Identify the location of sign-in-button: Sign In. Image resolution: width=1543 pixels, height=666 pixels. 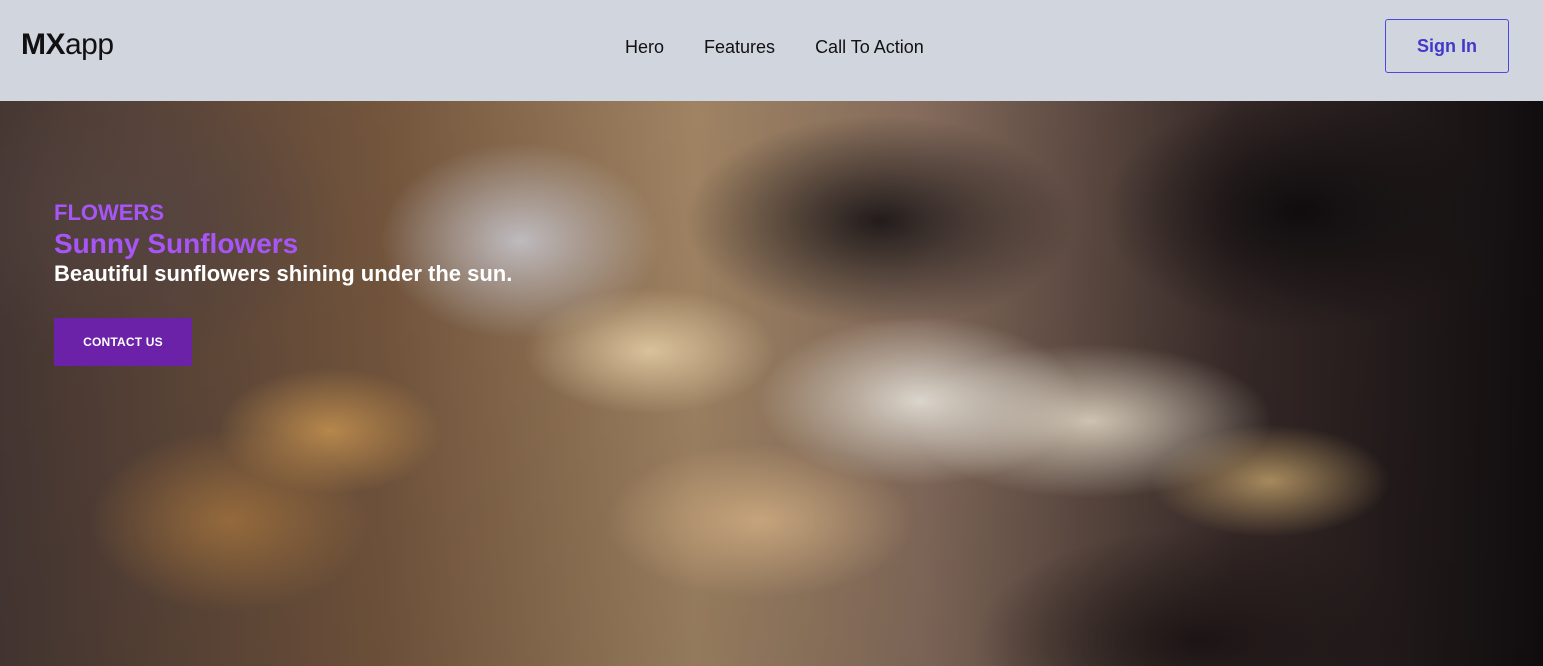
(1447, 46).